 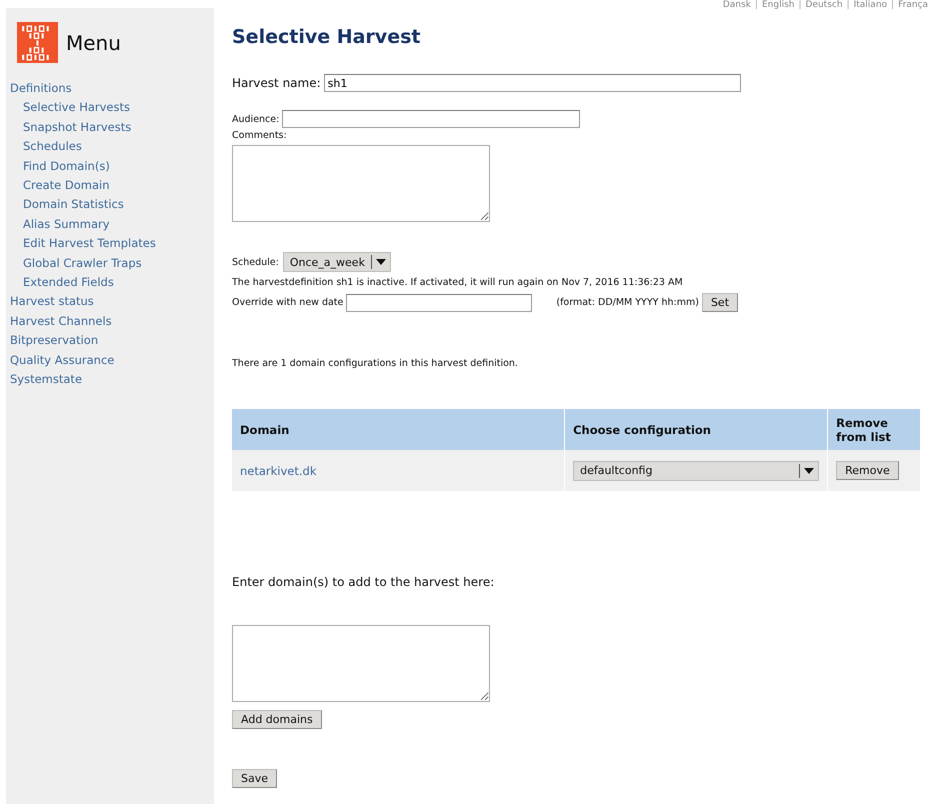 I want to click on menu-title: Menu, so click(x=93, y=42).